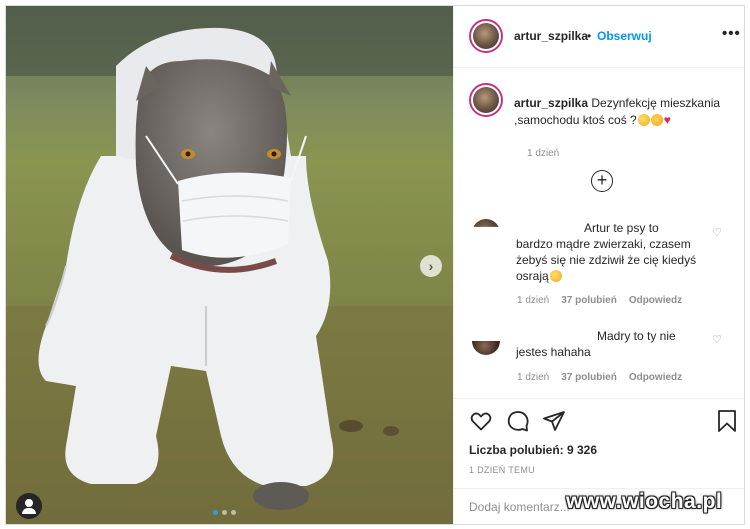  I want to click on likes-count: Liczba polubień: 9 326, so click(533, 450).